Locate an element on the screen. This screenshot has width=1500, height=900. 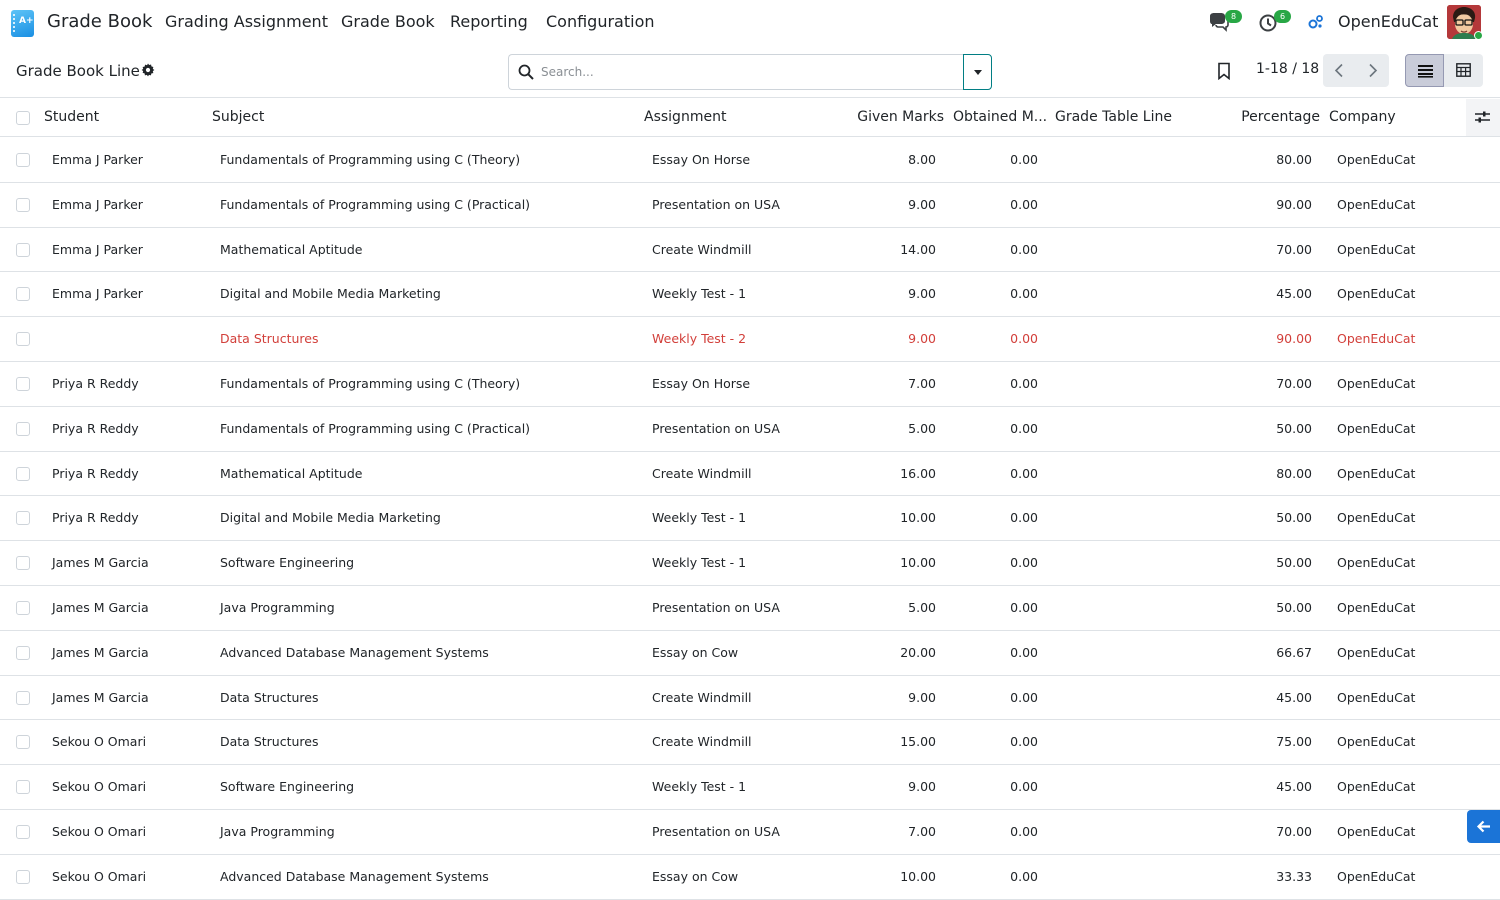
column-header-assignment: Assignment is located at coordinates (685, 117).